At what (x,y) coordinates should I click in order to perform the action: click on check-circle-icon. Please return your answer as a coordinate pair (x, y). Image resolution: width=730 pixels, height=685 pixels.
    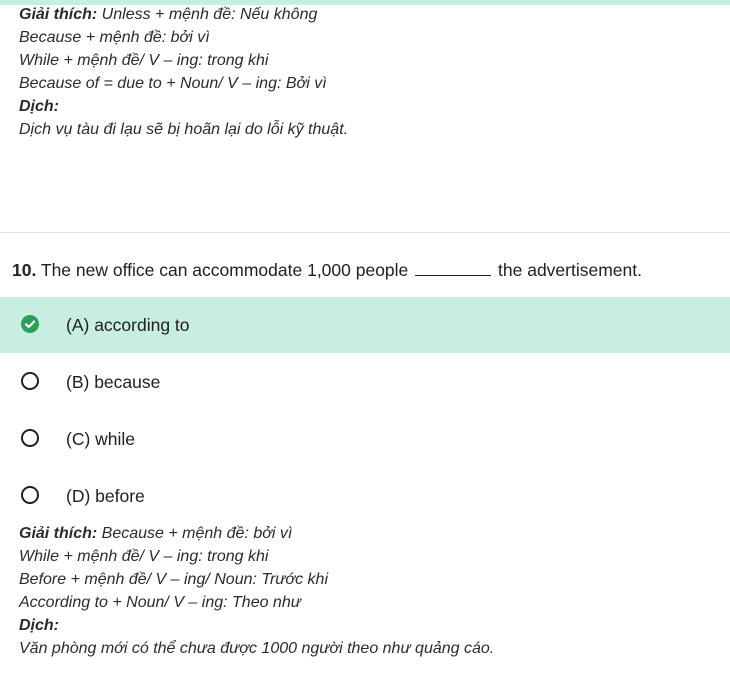
    Looking at the image, I should click on (30, 324).